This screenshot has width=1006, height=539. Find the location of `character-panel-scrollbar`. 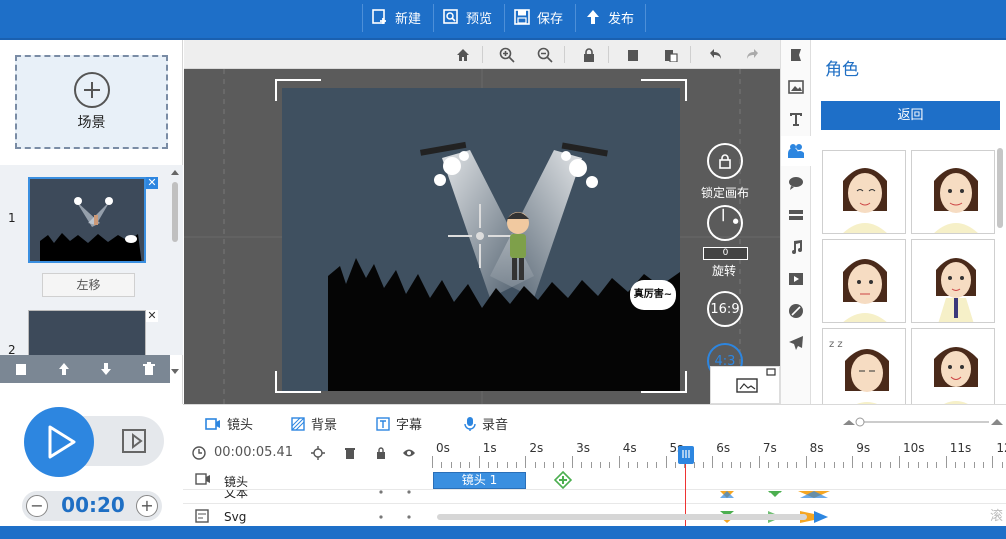

character-panel-scrollbar is located at coordinates (1000, 272).